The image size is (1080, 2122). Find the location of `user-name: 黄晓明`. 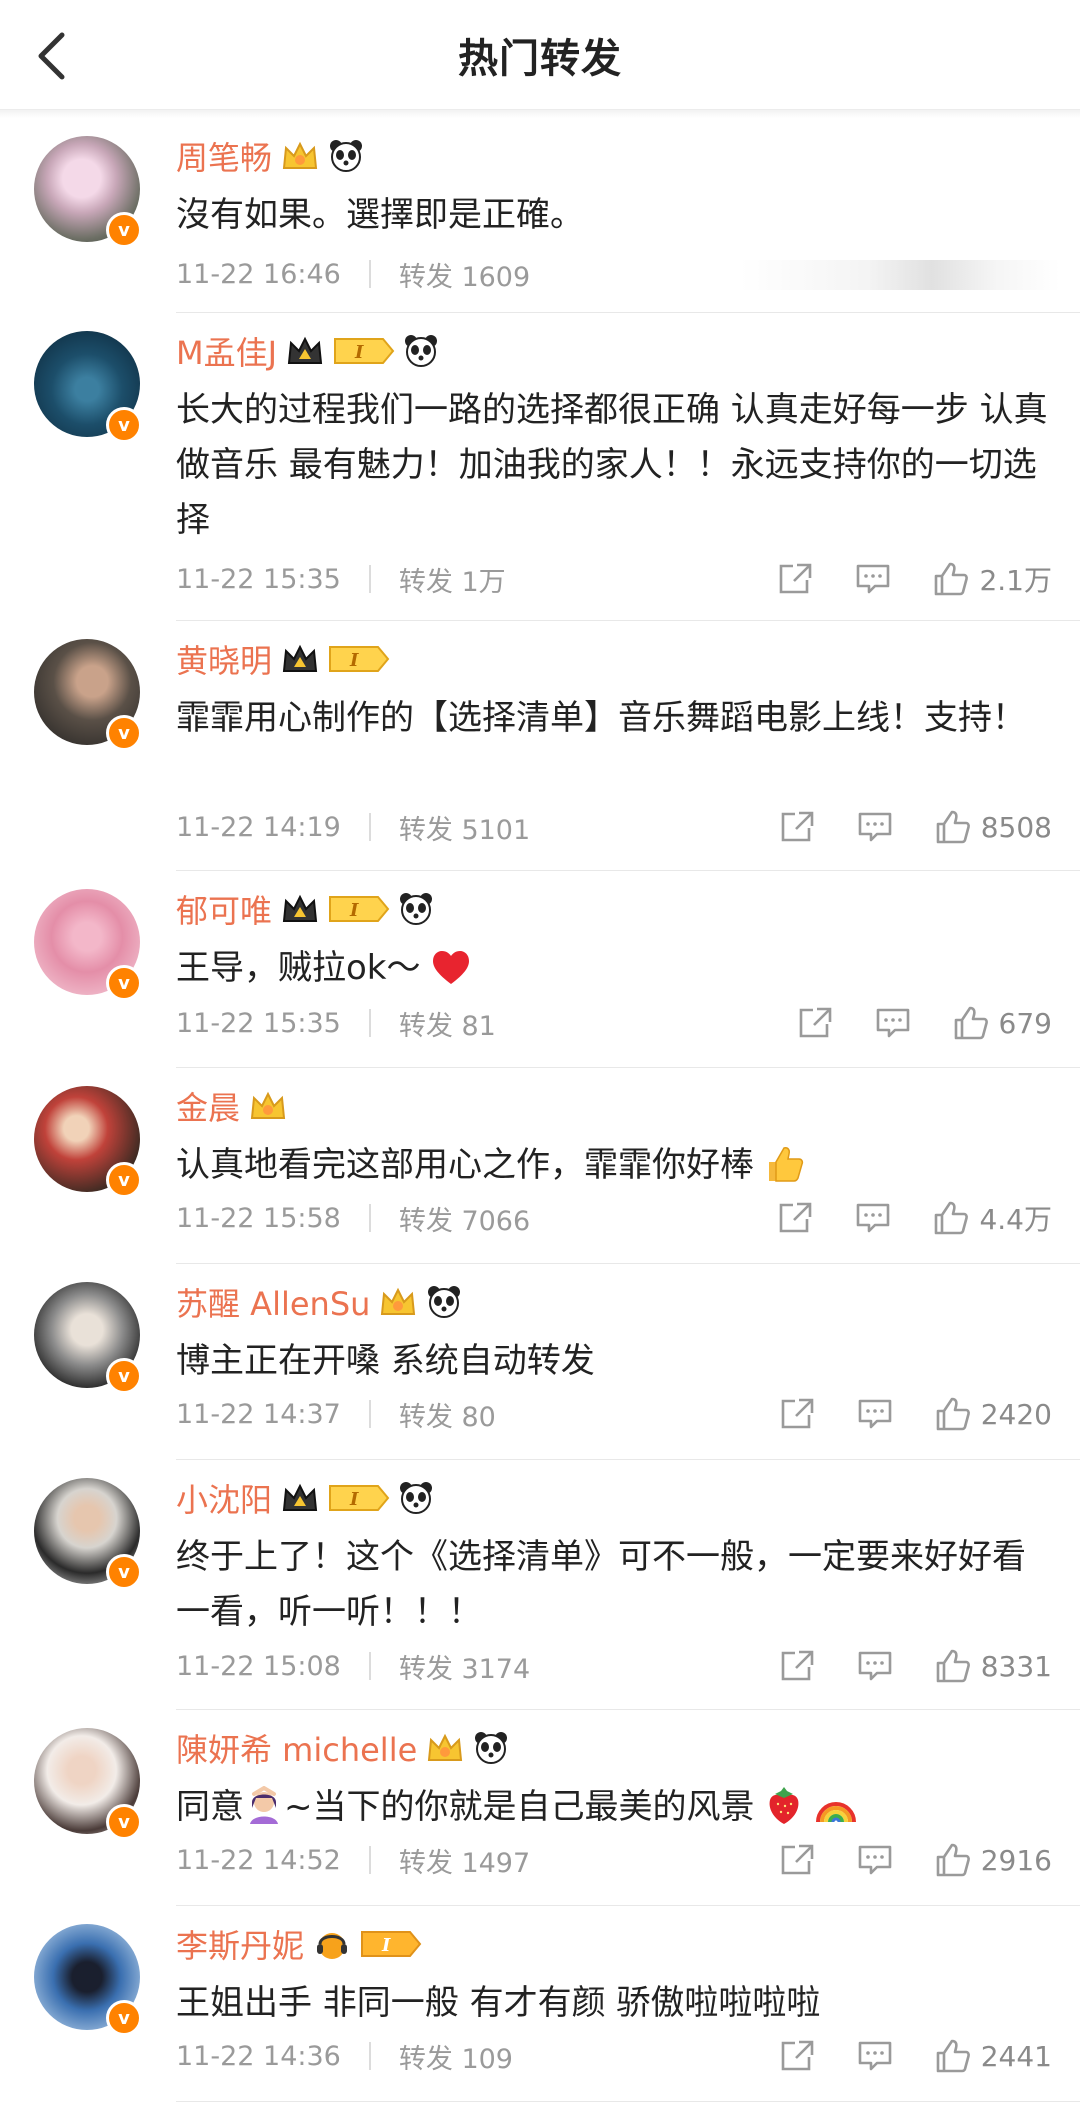

user-name: 黄晓明 is located at coordinates (224, 659).